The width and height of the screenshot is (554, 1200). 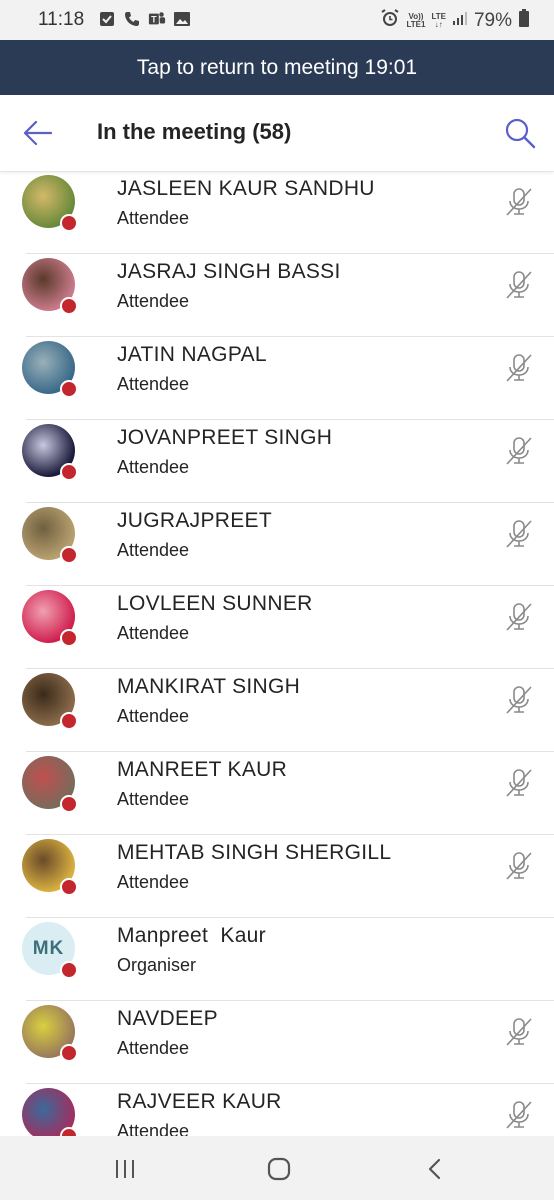 I want to click on phone-icon, so click(x=132, y=19).